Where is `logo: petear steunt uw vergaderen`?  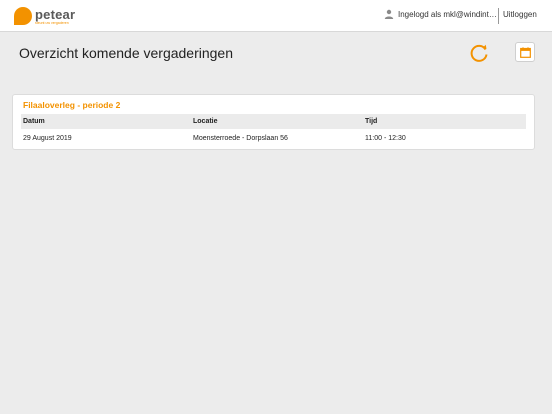 logo: petear steunt uw vergaderen is located at coordinates (44, 16).